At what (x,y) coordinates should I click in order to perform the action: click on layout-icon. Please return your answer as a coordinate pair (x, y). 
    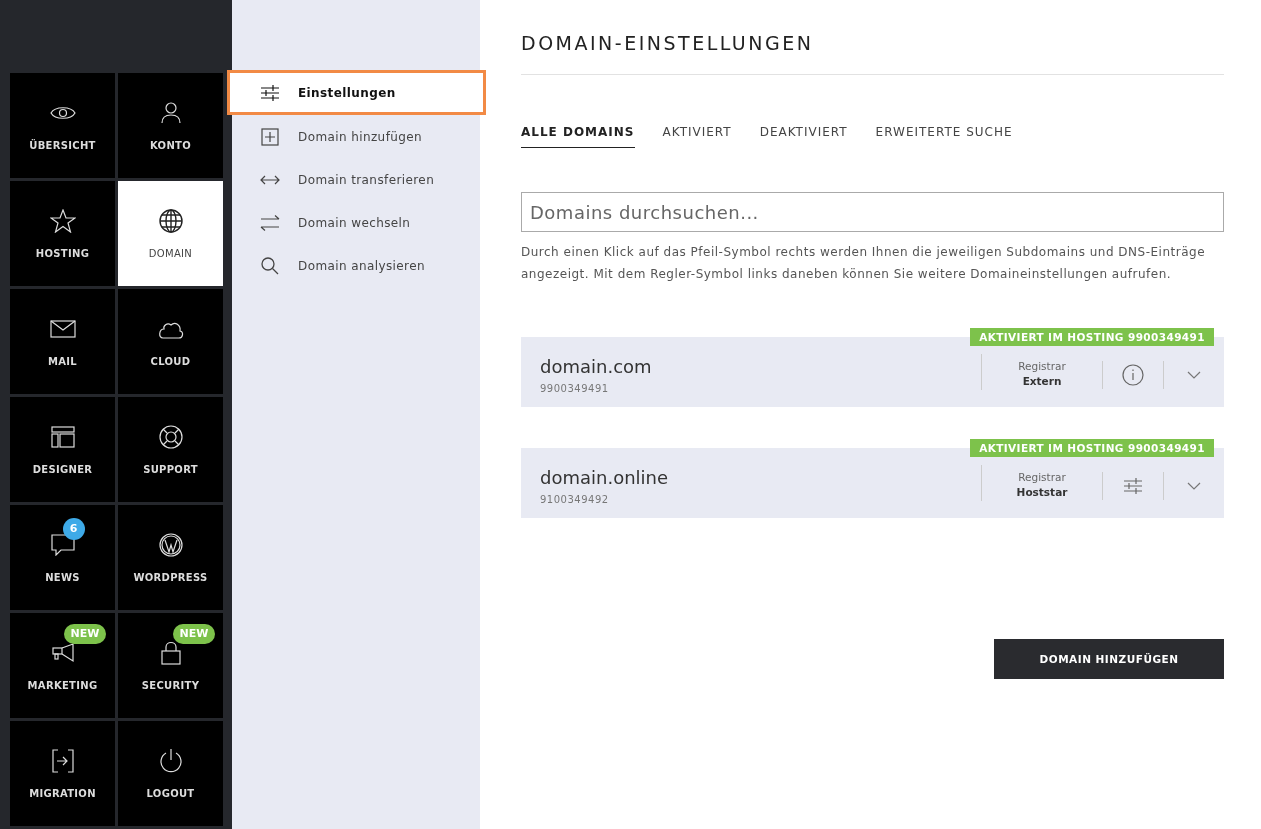
    Looking at the image, I should click on (62, 437).